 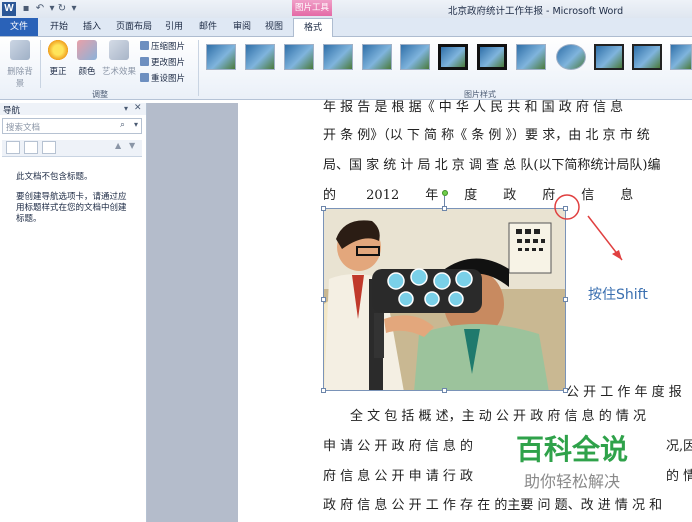 I want to click on navigation-hint: 要创建导航选项卡，请通过应用标题样式在您的文档中创建标题。, so click(x=71, y=208).